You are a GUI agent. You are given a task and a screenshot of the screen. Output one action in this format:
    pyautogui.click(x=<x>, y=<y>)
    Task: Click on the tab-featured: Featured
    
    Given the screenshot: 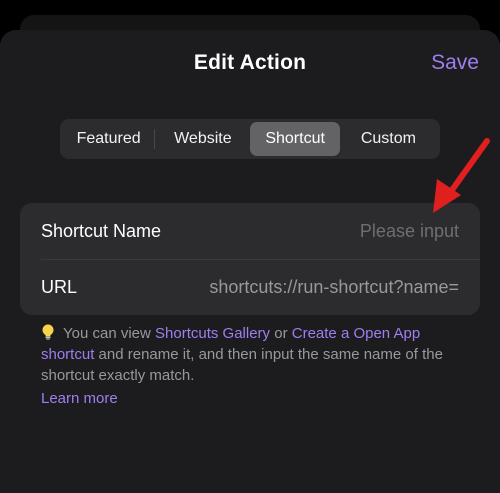 What is the action you would take?
    pyautogui.click(x=108, y=139)
    